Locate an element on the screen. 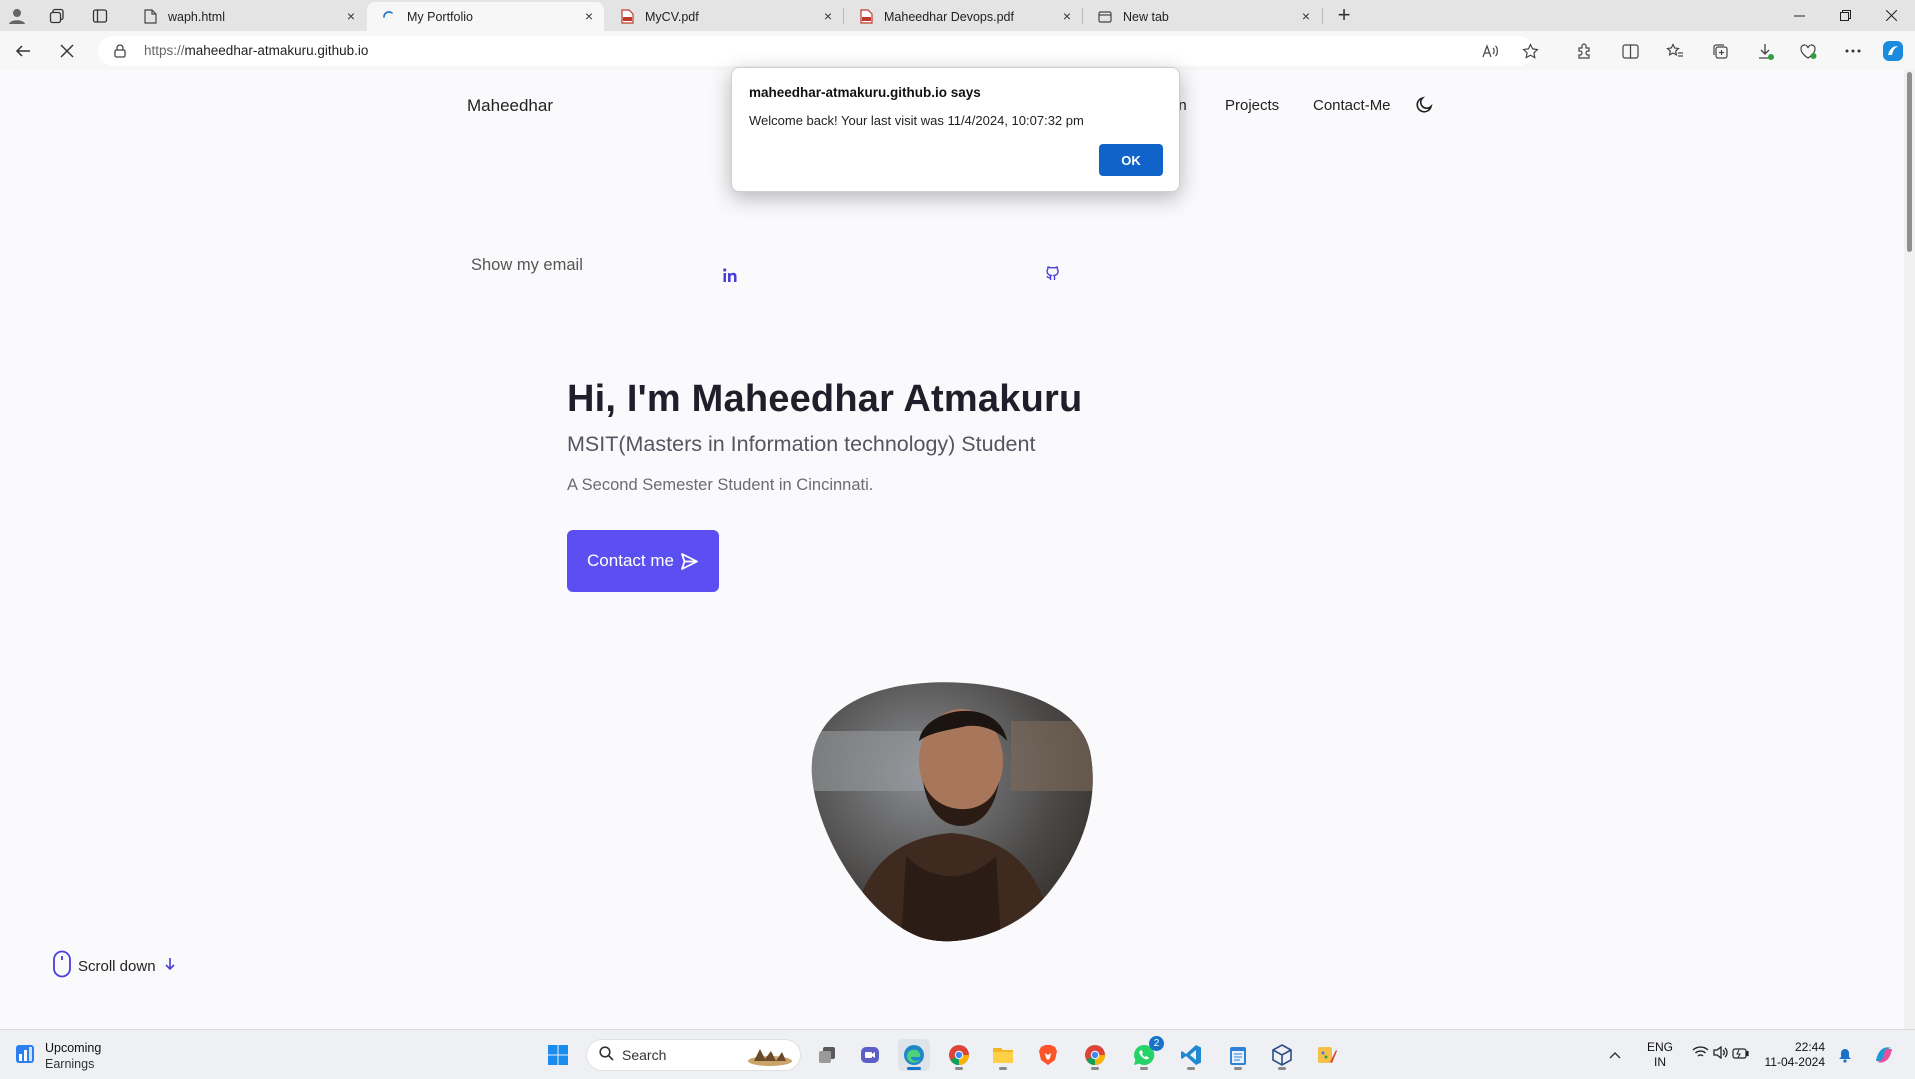 This screenshot has width=1915, height=1079. collections-icon is located at coordinates (1720, 51).